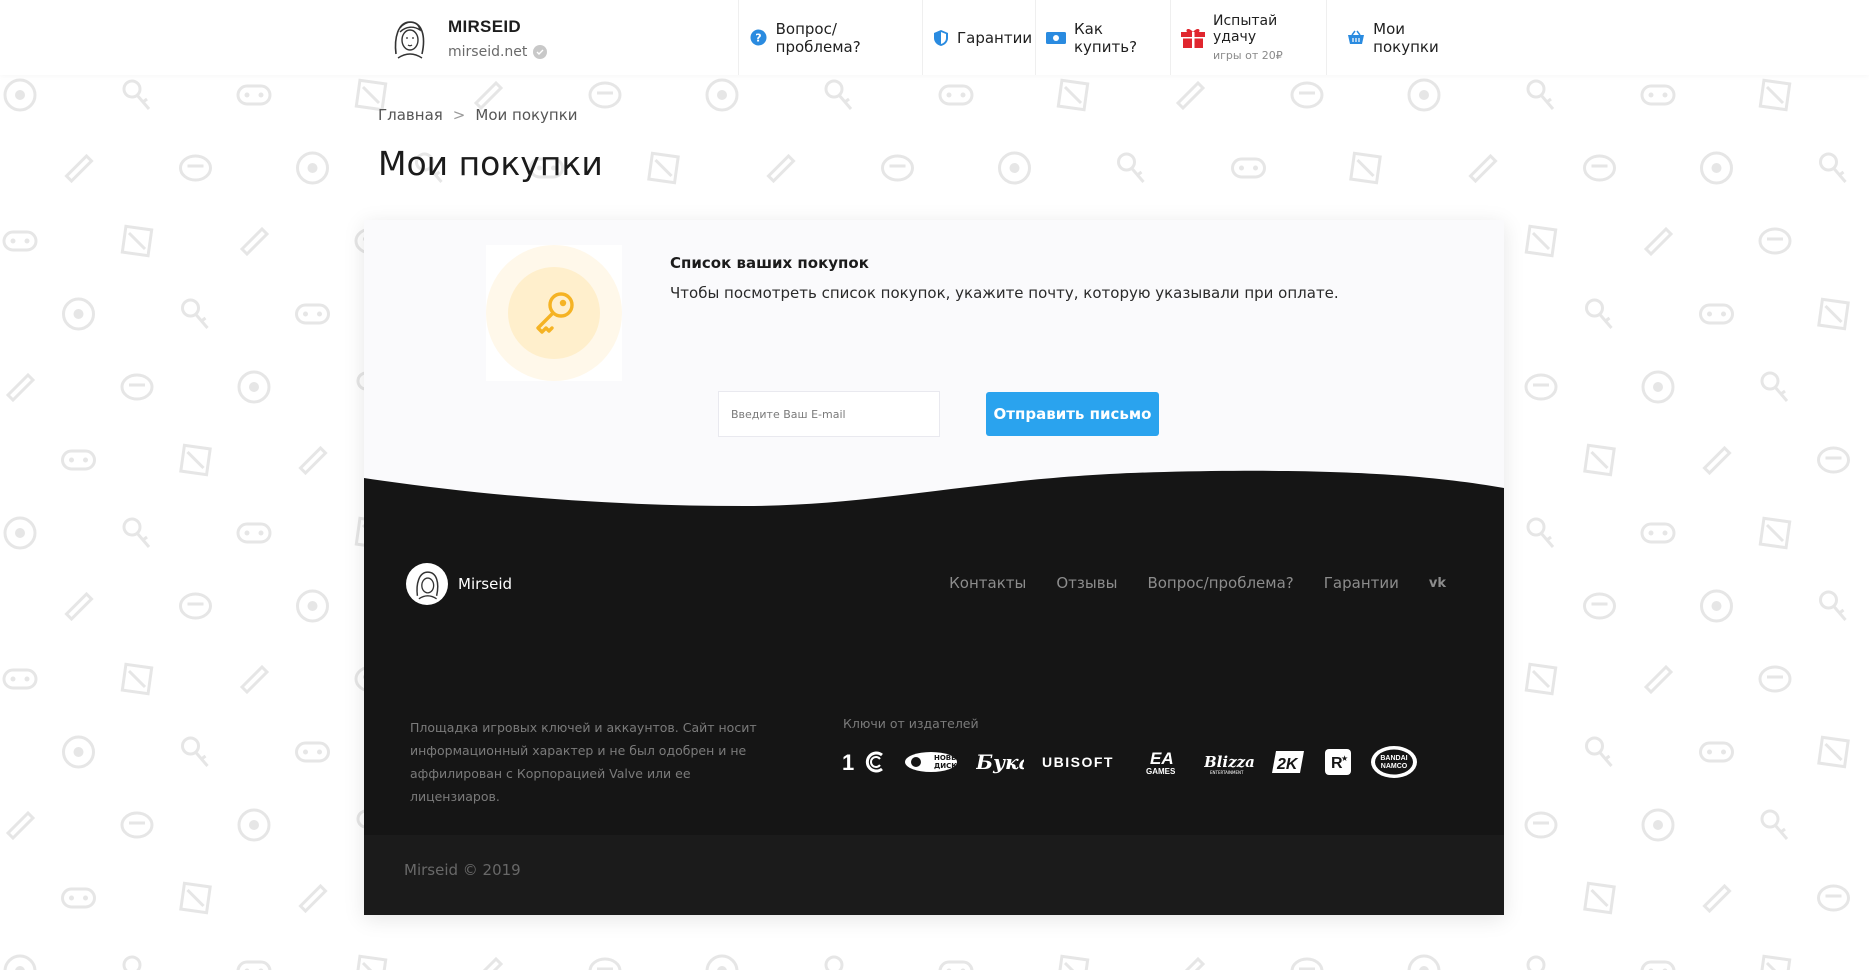 This screenshot has height=970, width=1869. What do you see at coordinates (1437, 583) in the screenshot?
I see `vk-icon: vk` at bounding box center [1437, 583].